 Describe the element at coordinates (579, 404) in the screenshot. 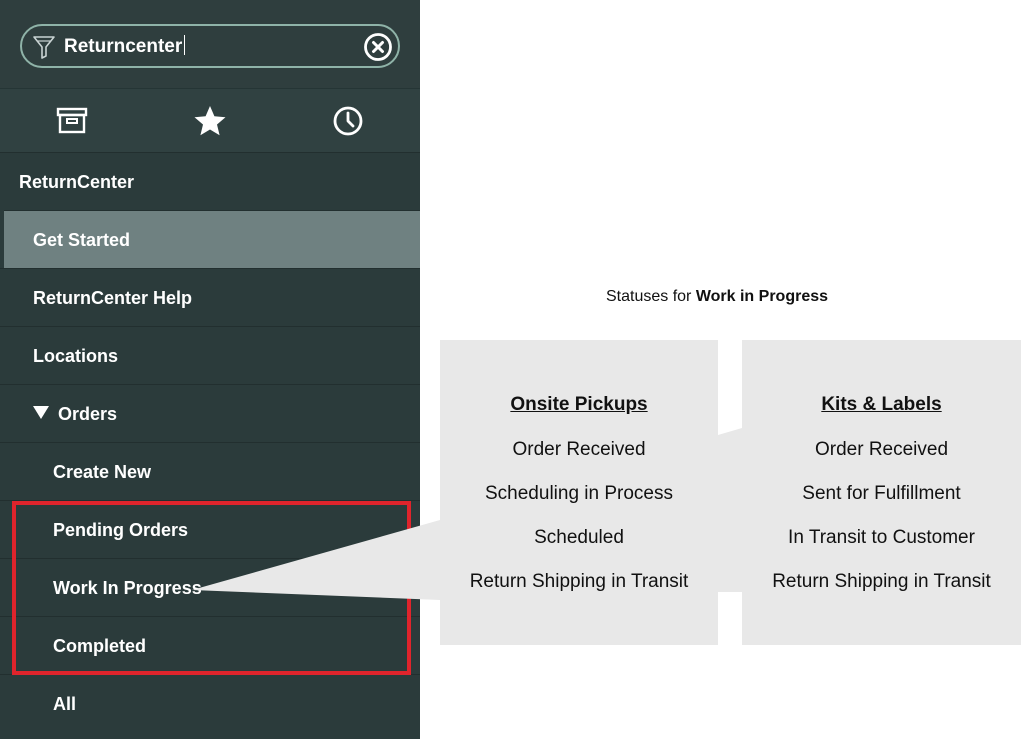

I see `panel-title: Onsite Pickups` at that location.